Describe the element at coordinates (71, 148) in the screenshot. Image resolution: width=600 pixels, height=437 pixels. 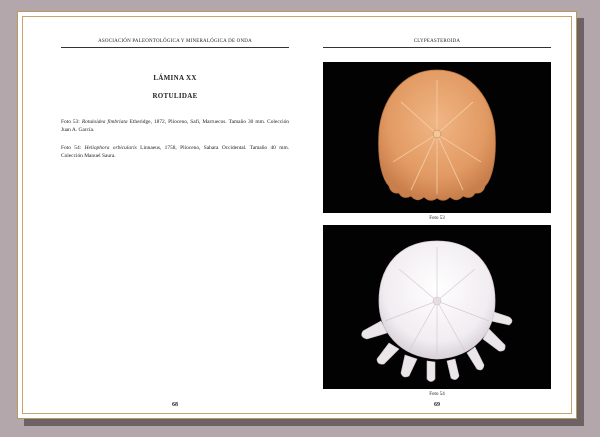
I see `caption-prefix: Foto 54:` at that location.